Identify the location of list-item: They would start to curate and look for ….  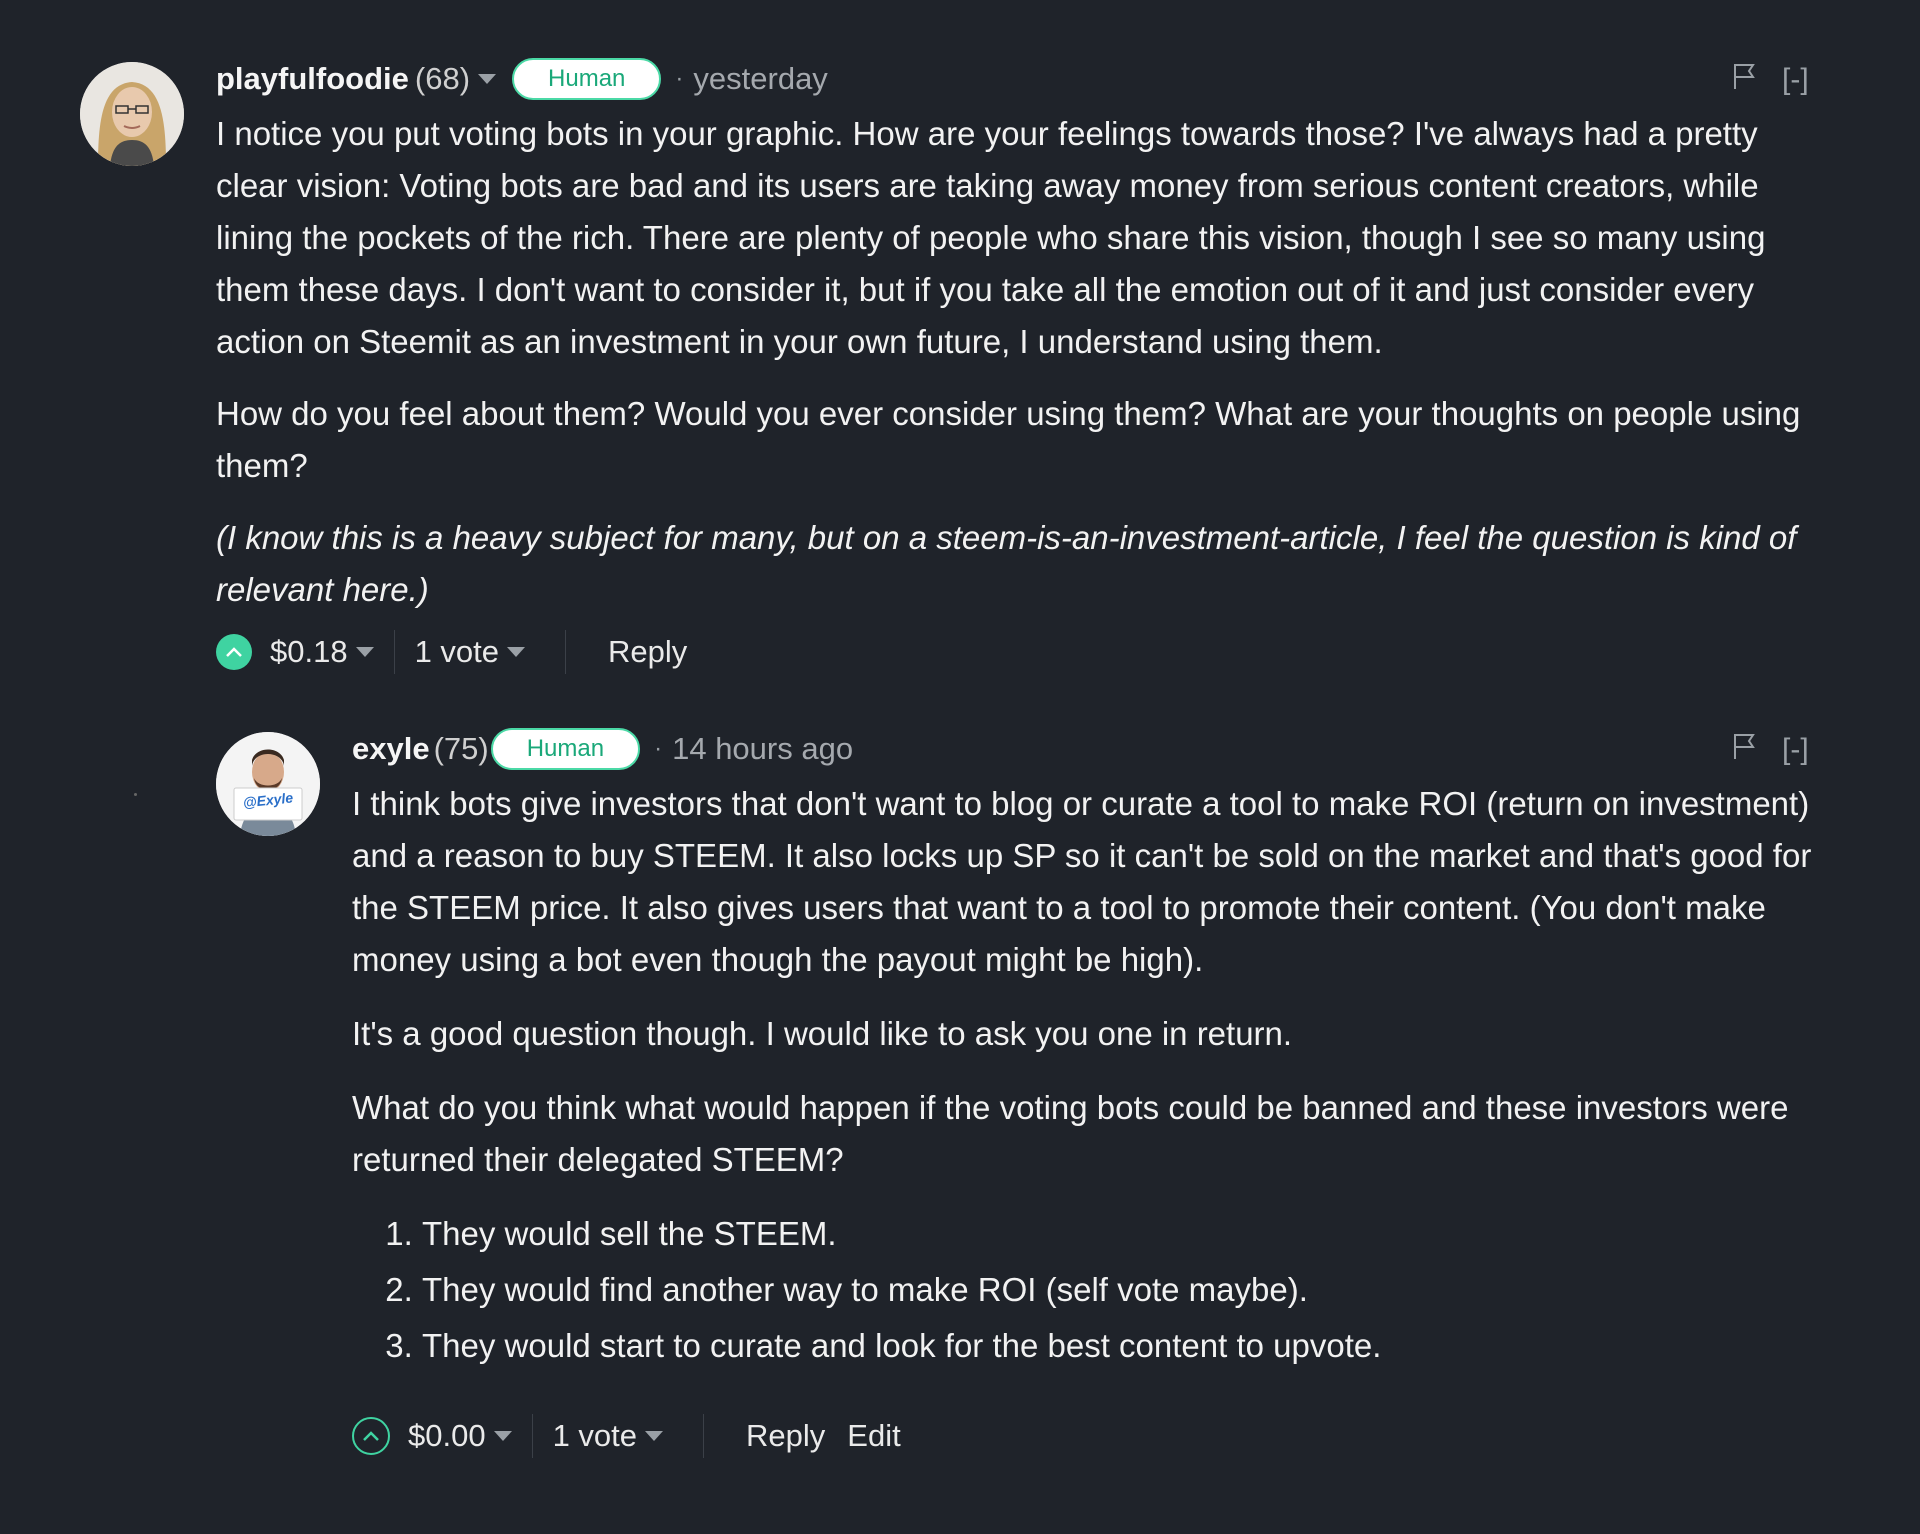
(1132, 1346).